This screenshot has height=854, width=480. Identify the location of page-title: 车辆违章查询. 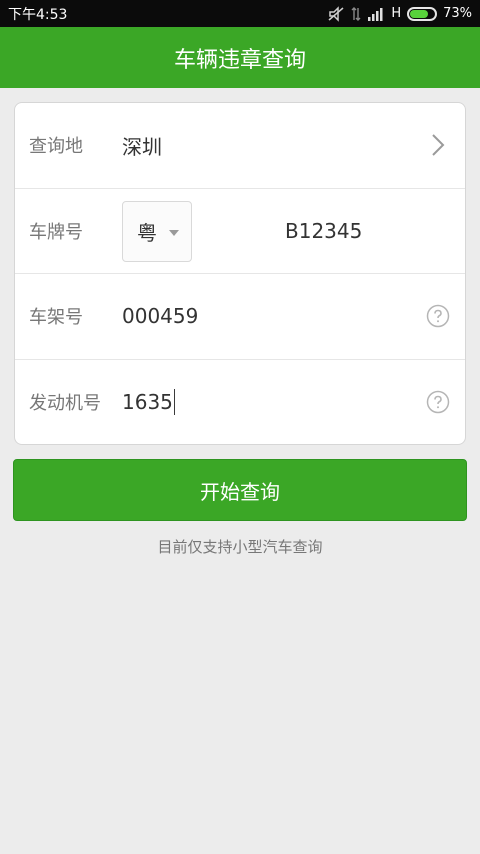
(239, 60).